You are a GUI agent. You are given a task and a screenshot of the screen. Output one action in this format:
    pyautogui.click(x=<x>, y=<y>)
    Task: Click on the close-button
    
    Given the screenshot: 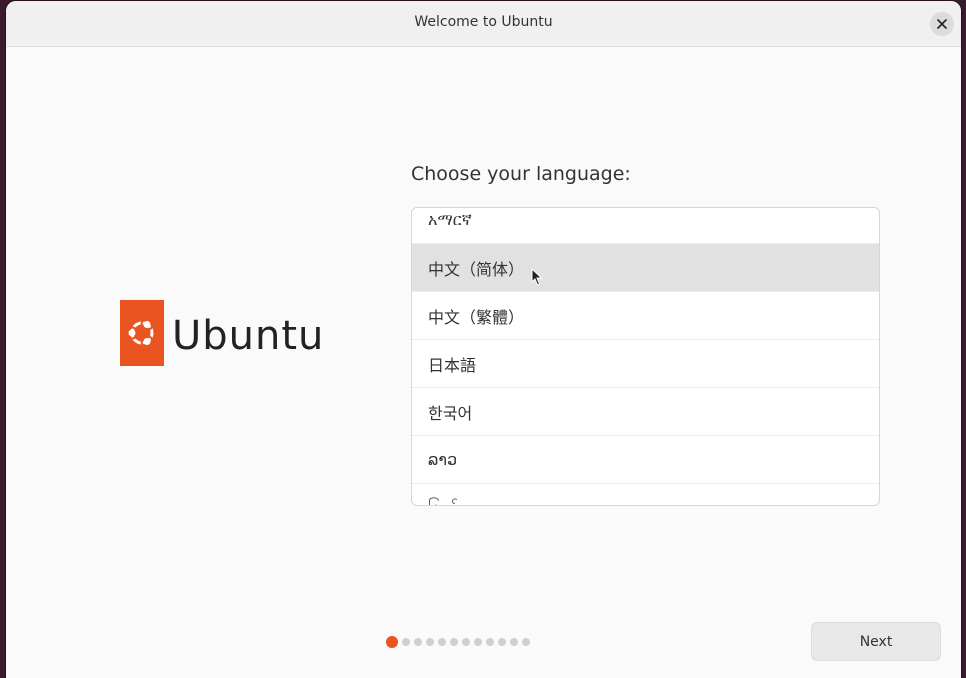 What is the action you would take?
    pyautogui.click(x=942, y=24)
    